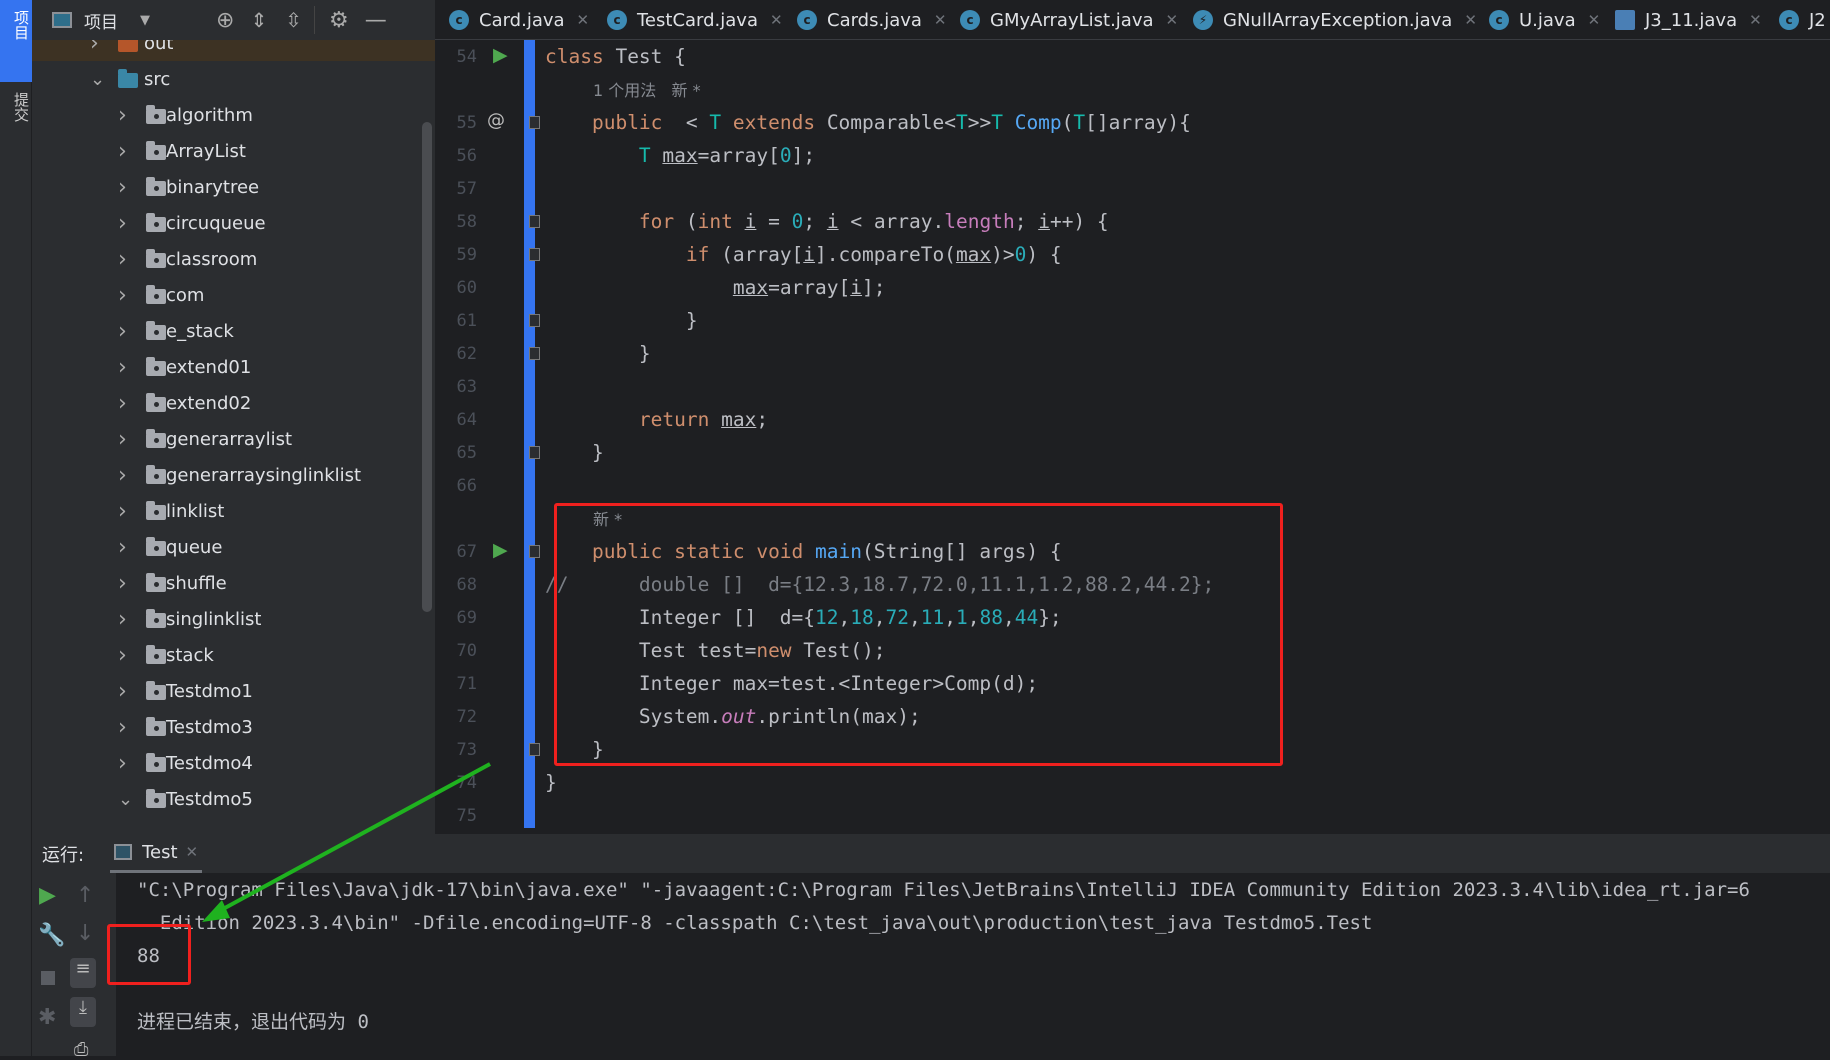 The image size is (1830, 1060). Describe the element at coordinates (351, 839) in the screenshot. I see `arrow-shaft` at that location.